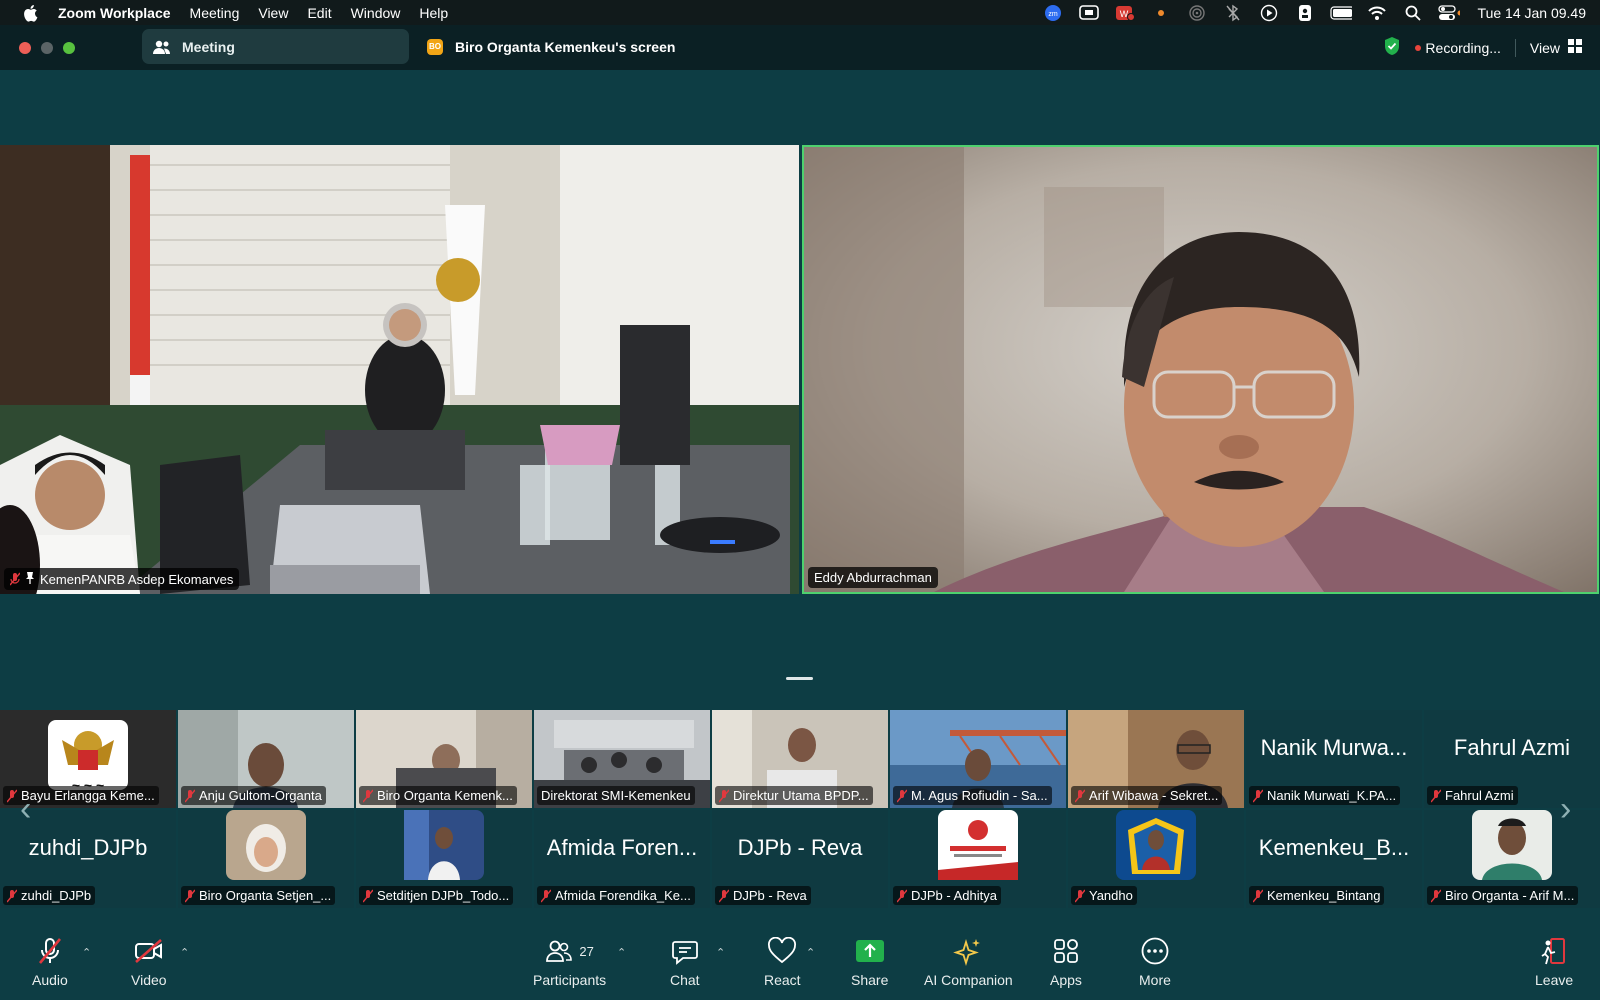  I want to click on menu-help: Help, so click(433, 13).